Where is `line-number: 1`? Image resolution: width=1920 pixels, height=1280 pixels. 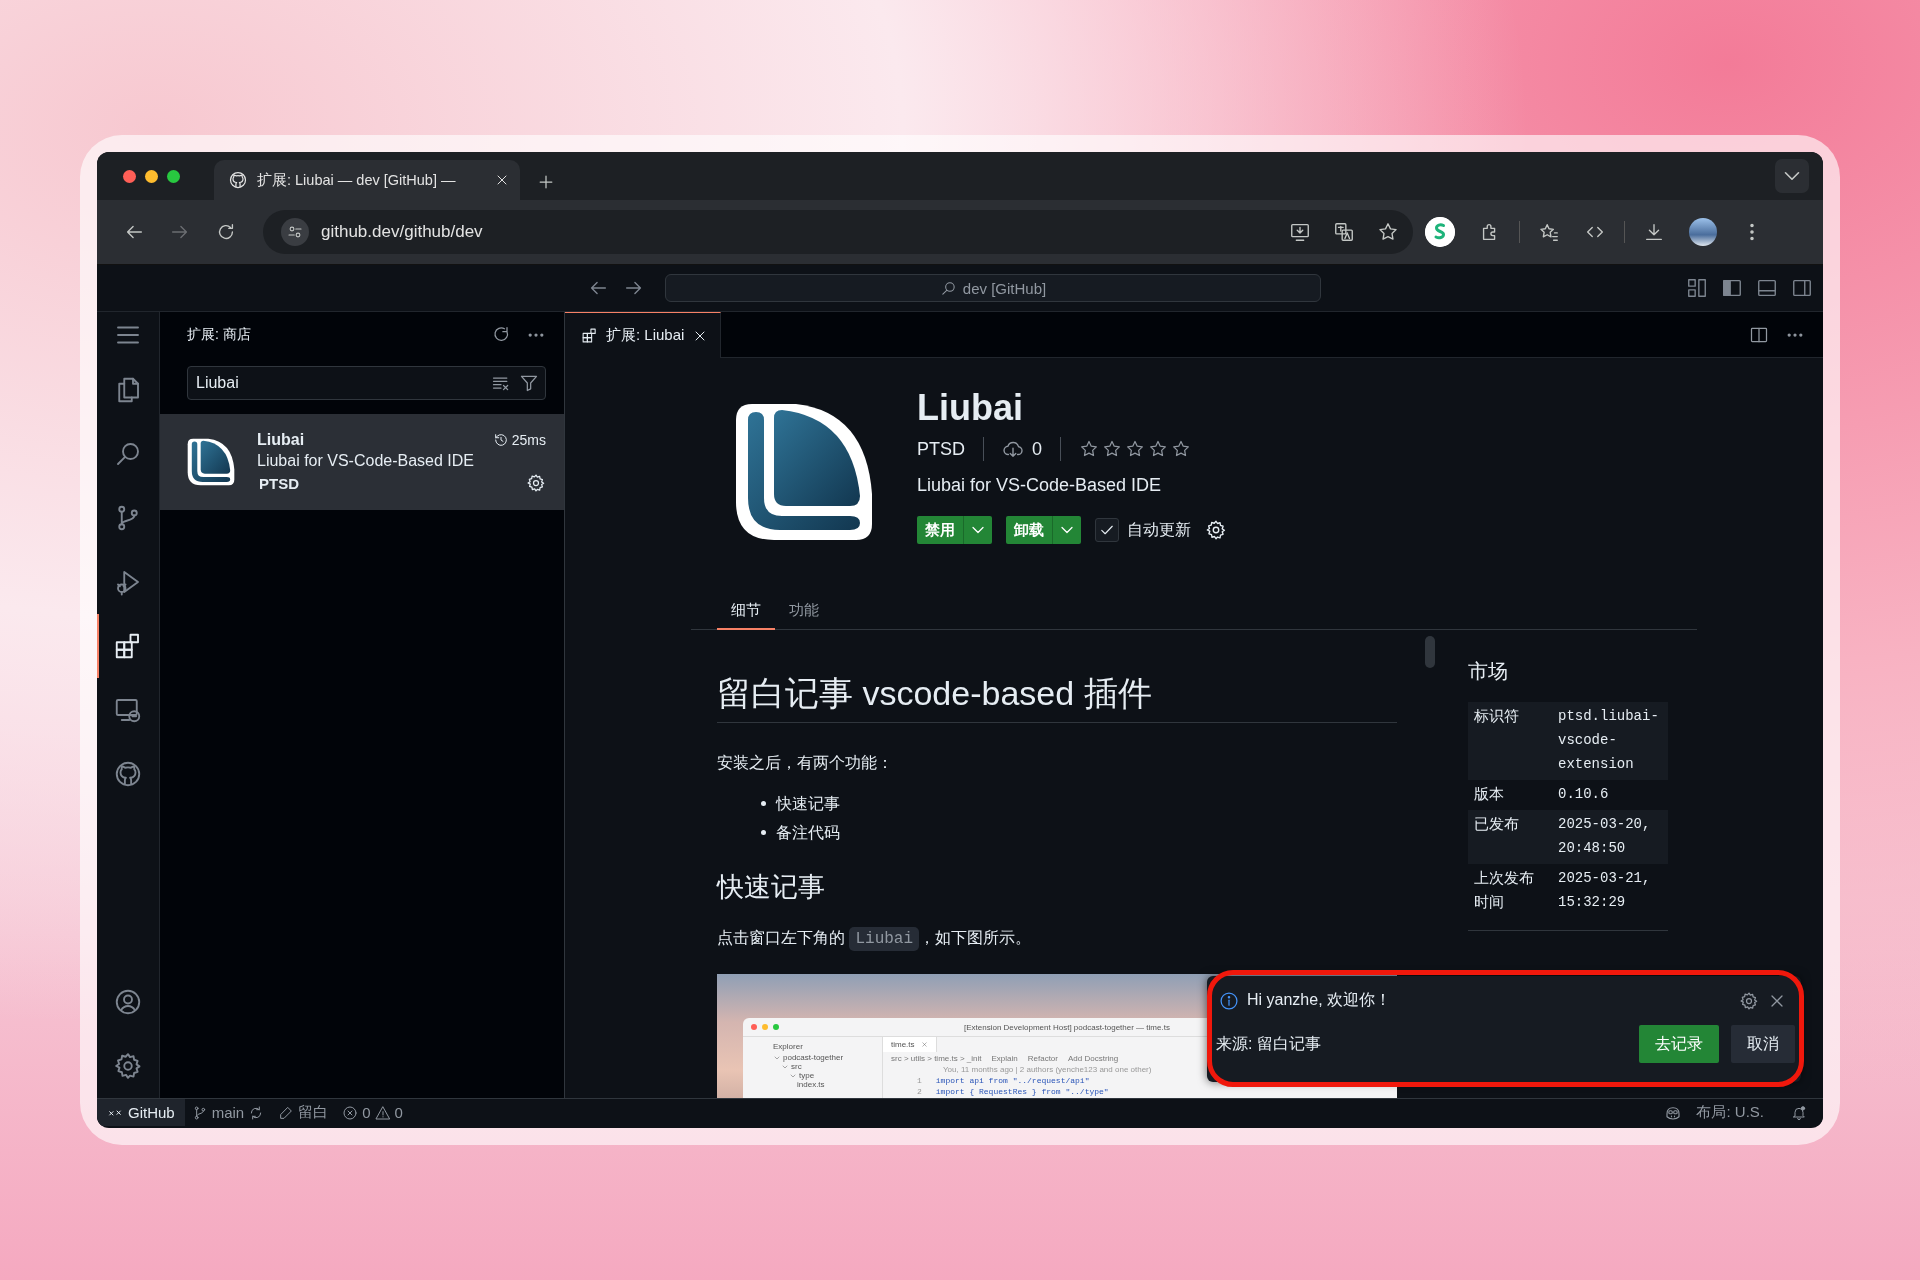
line-number: 1 is located at coordinates (919, 1080).